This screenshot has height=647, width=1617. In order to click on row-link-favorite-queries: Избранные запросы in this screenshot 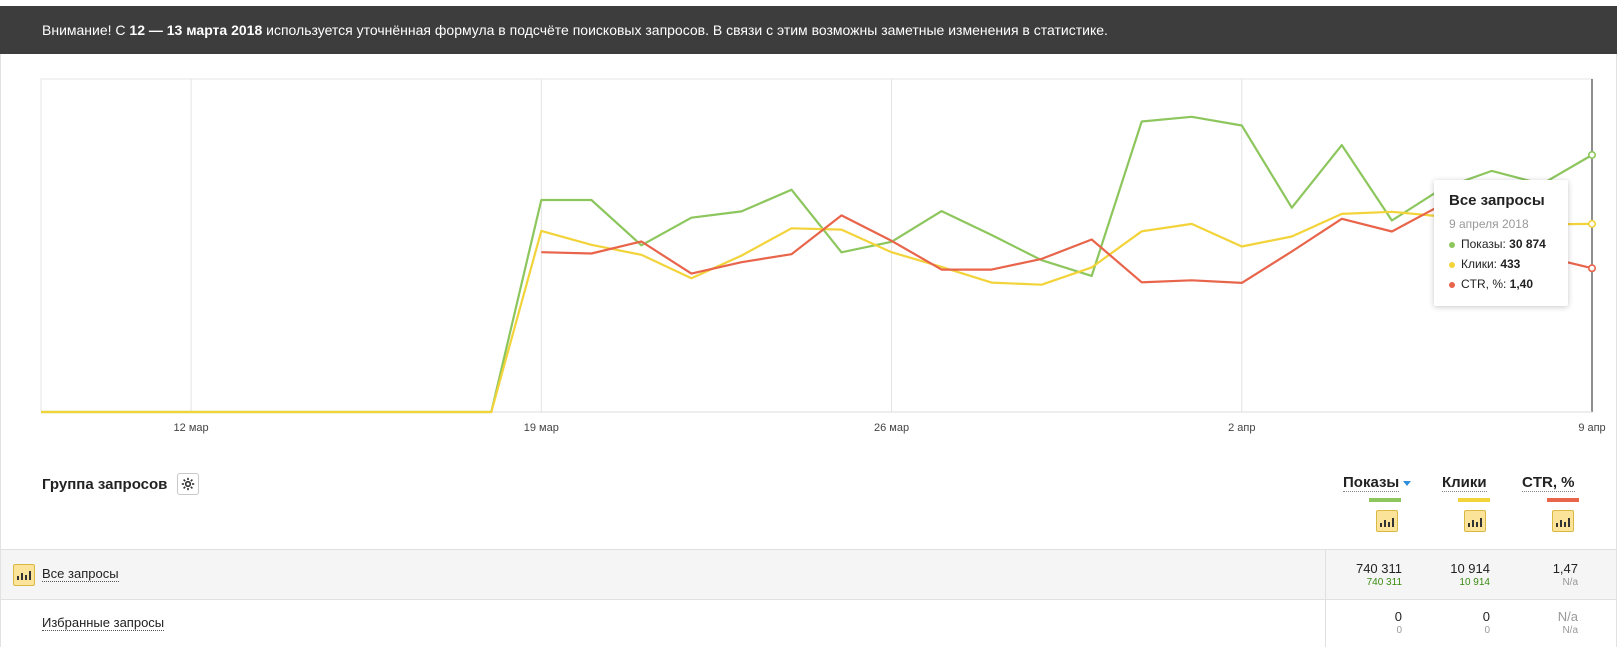, I will do `click(103, 623)`.